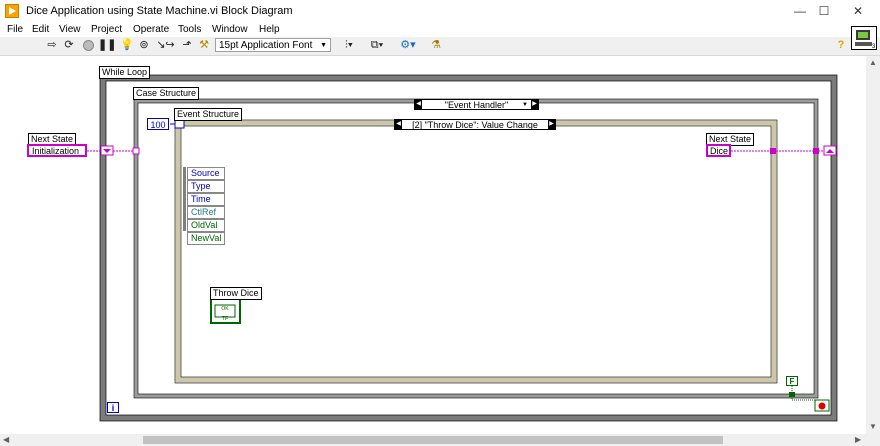 This screenshot has height=446, width=880. What do you see at coordinates (106, 29) in the screenshot?
I see `menu-project: Project` at bounding box center [106, 29].